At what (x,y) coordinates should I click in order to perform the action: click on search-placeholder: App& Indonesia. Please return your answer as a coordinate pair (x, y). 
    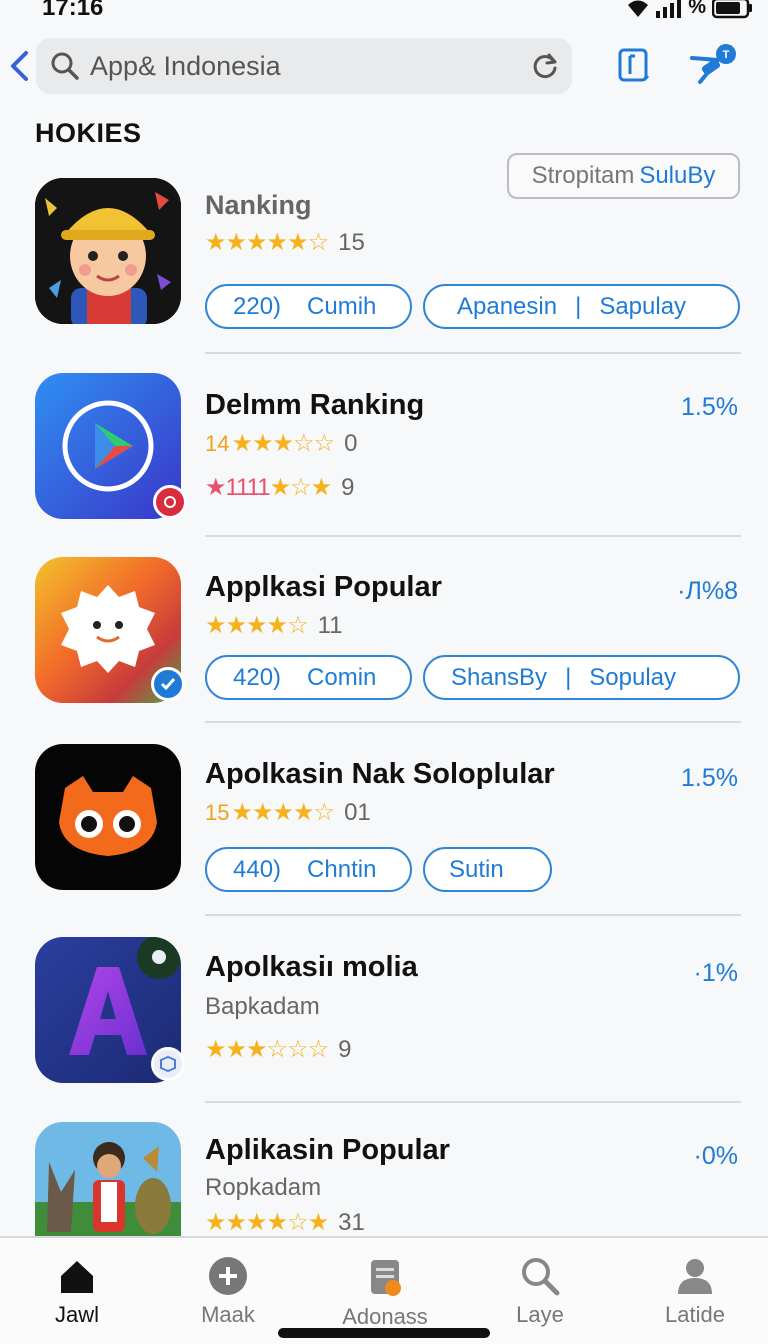
    Looking at the image, I should click on (185, 66).